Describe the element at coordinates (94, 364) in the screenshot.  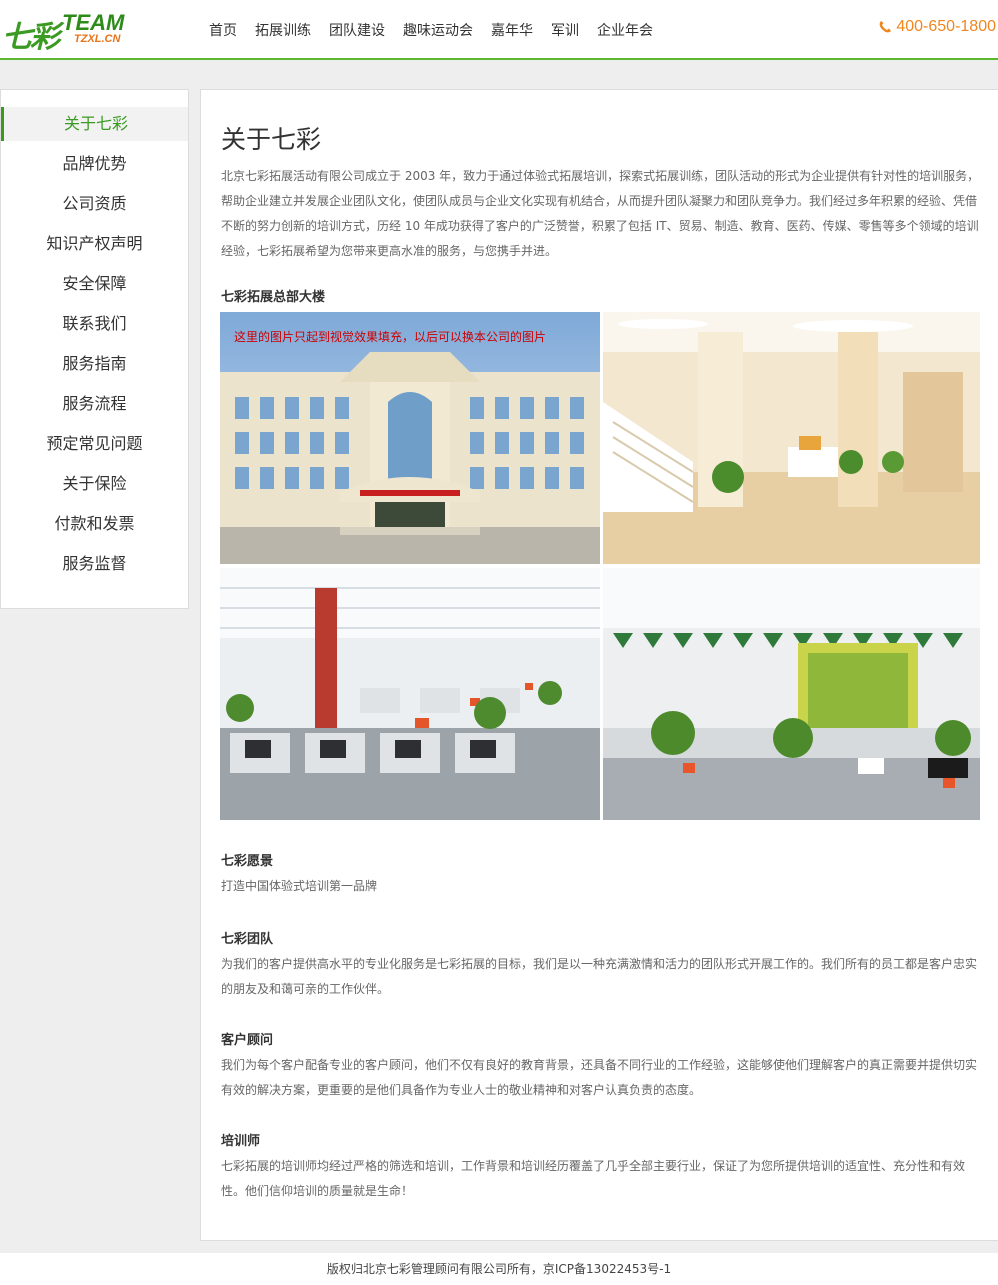
I see `sidebar-item-service-guide: 服务指南` at that location.